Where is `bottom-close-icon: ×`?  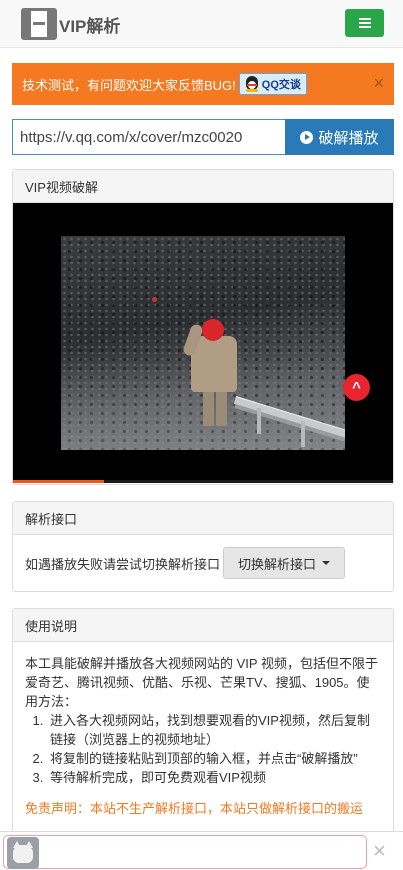 bottom-close-icon: × is located at coordinates (379, 851).